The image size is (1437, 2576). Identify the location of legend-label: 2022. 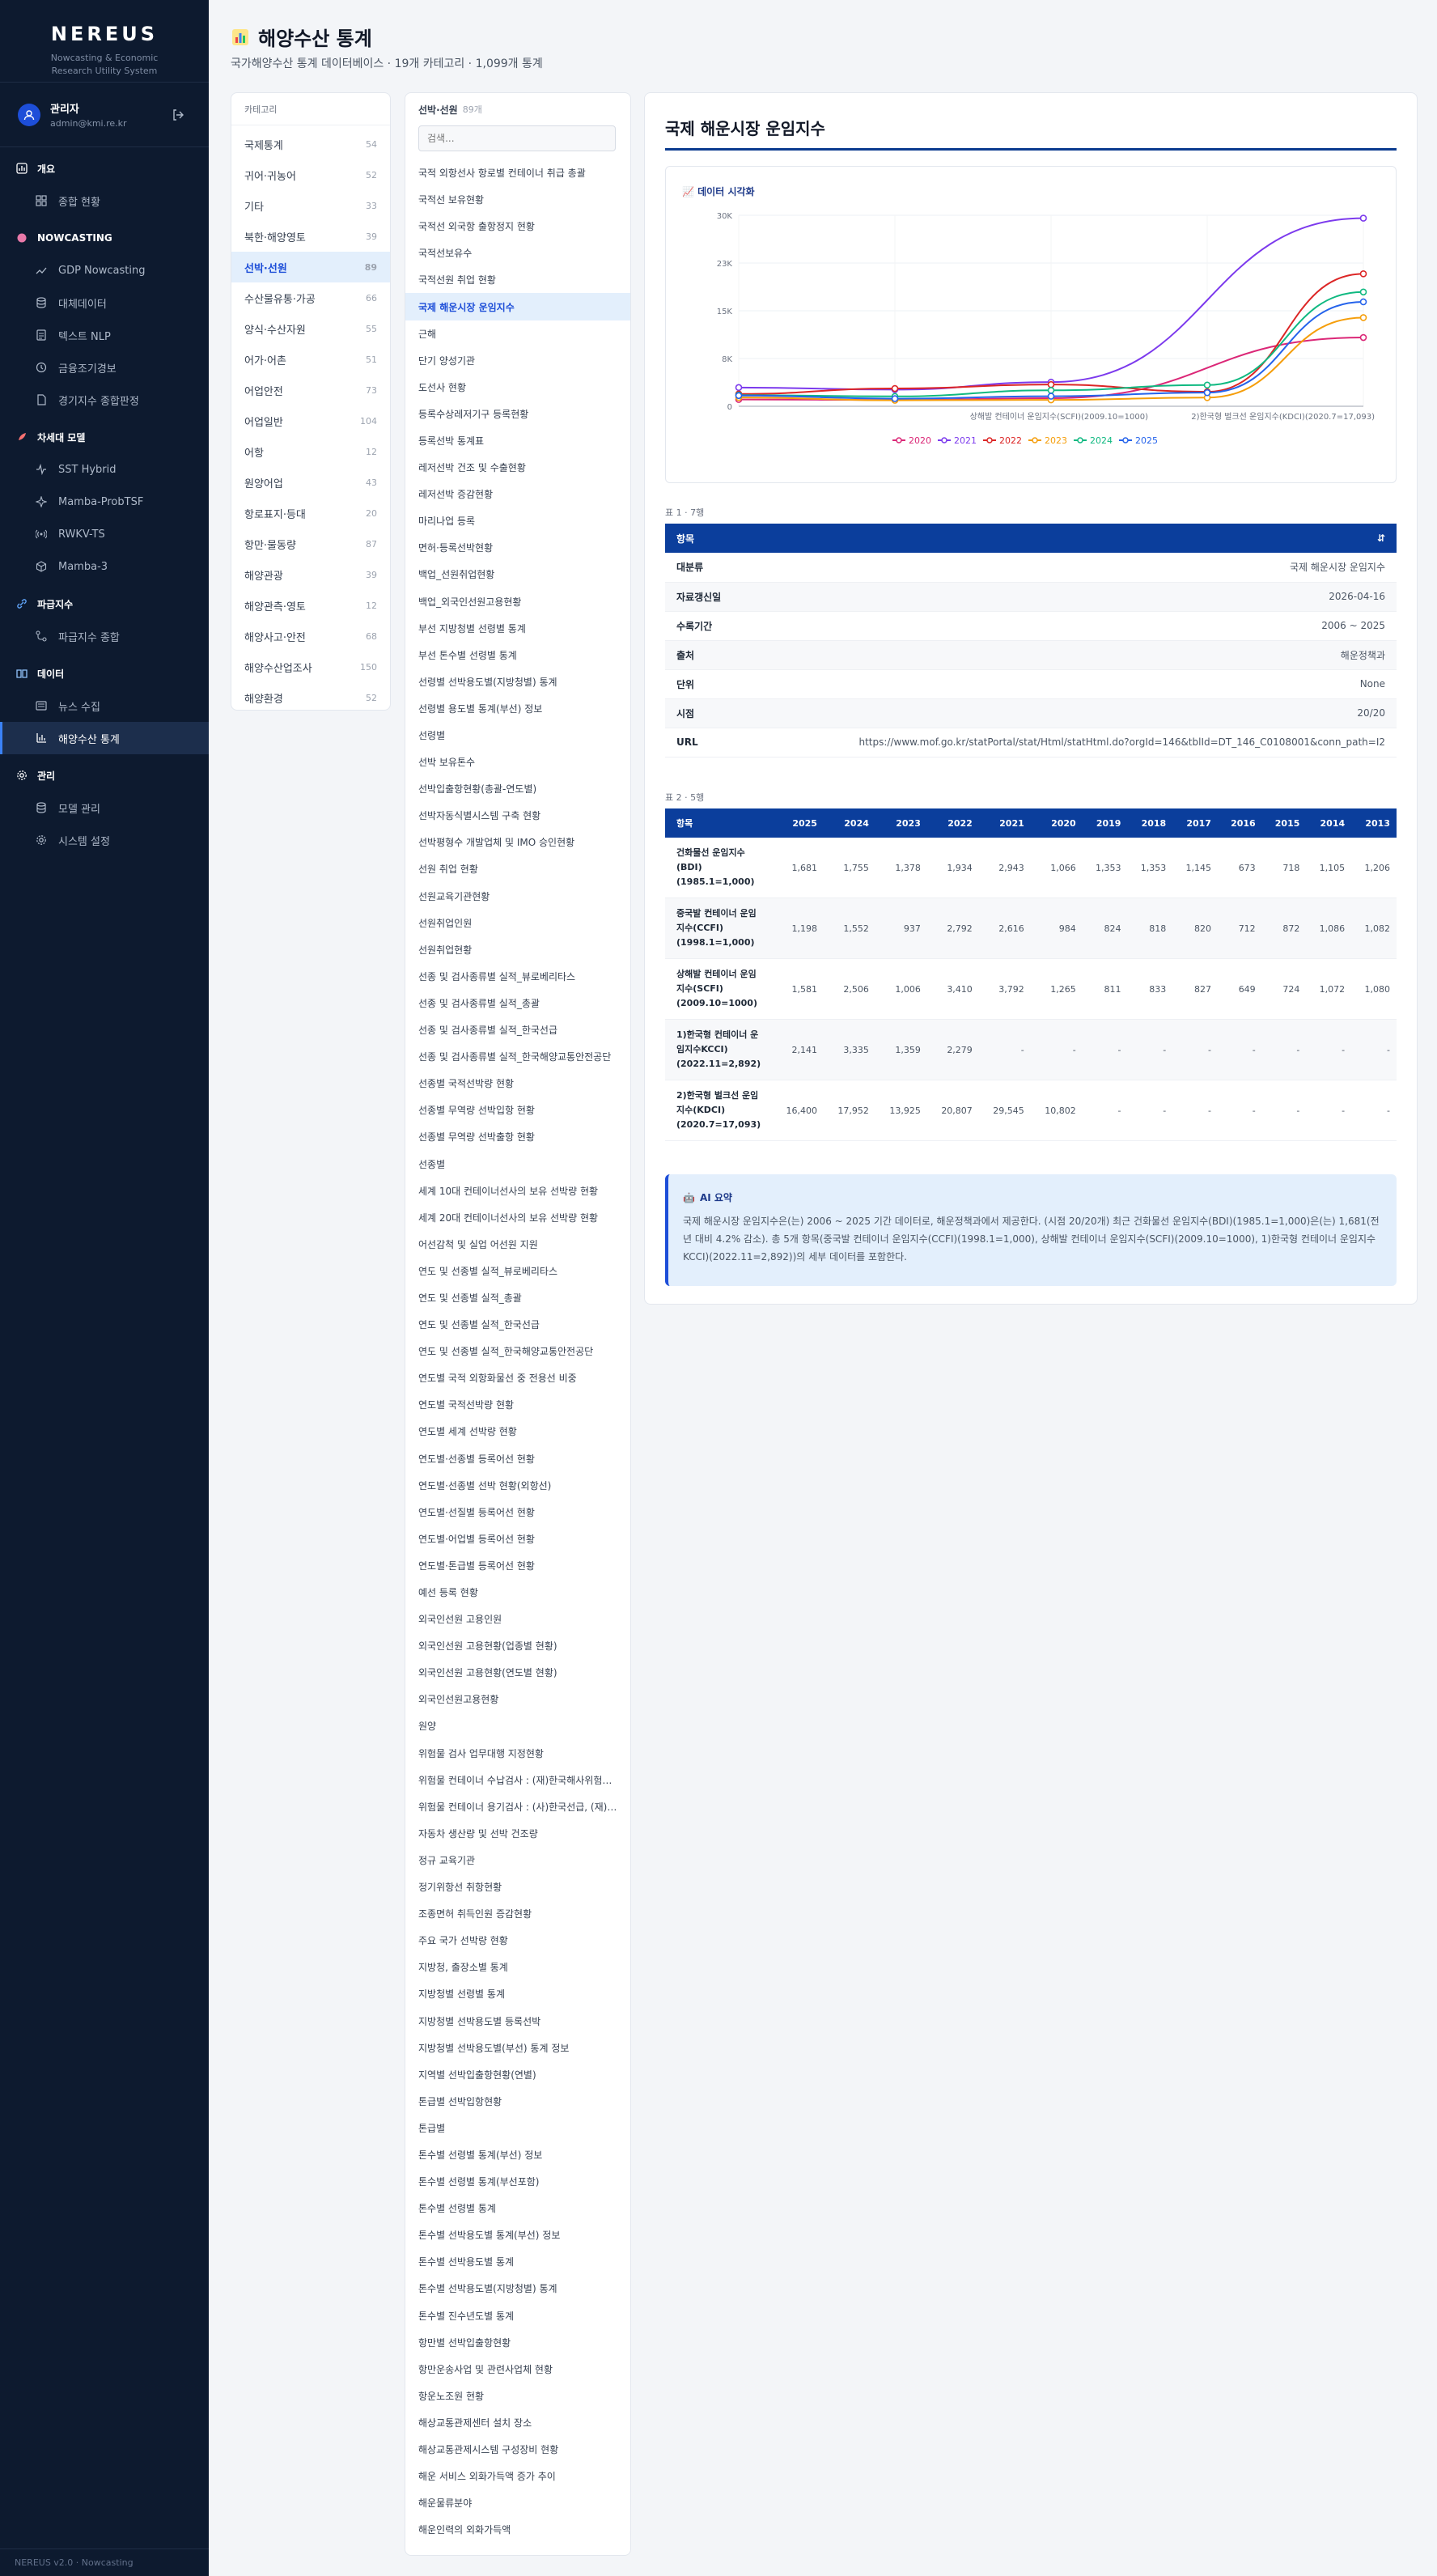
(1010, 440).